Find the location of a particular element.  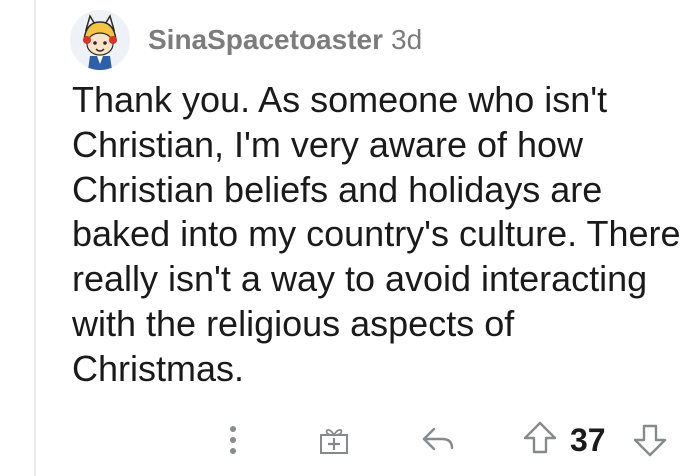

thread-line is located at coordinates (35, 238).